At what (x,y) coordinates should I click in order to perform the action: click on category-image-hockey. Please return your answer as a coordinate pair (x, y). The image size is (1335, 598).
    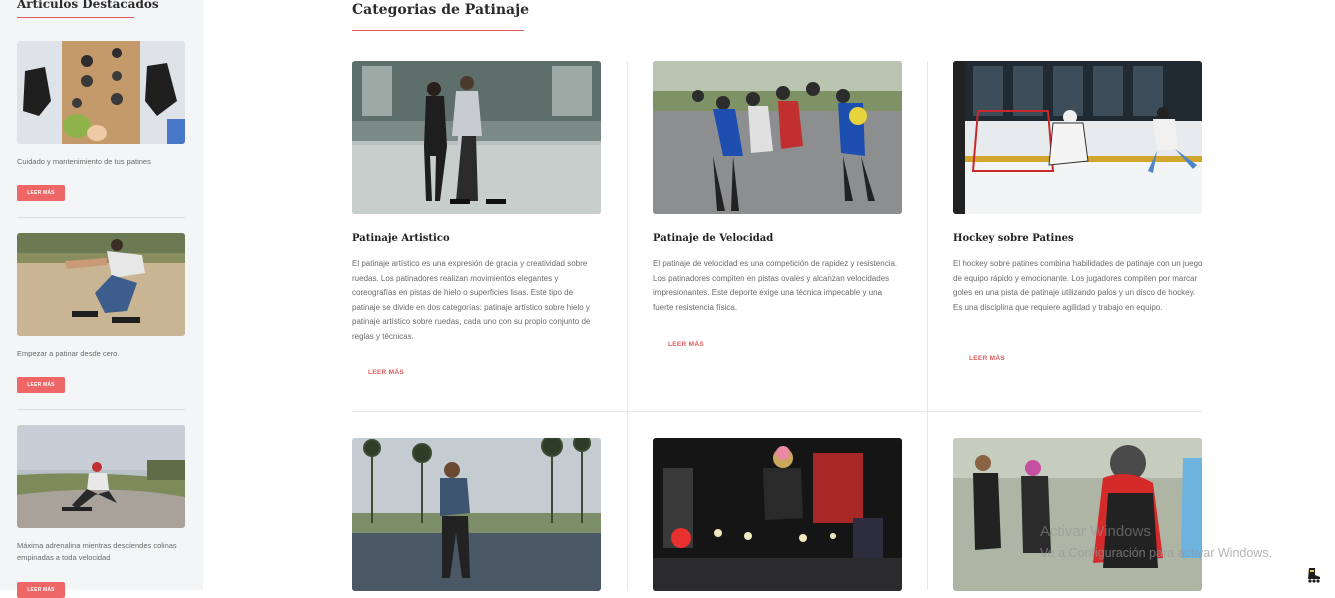
    Looking at the image, I should click on (1077, 137).